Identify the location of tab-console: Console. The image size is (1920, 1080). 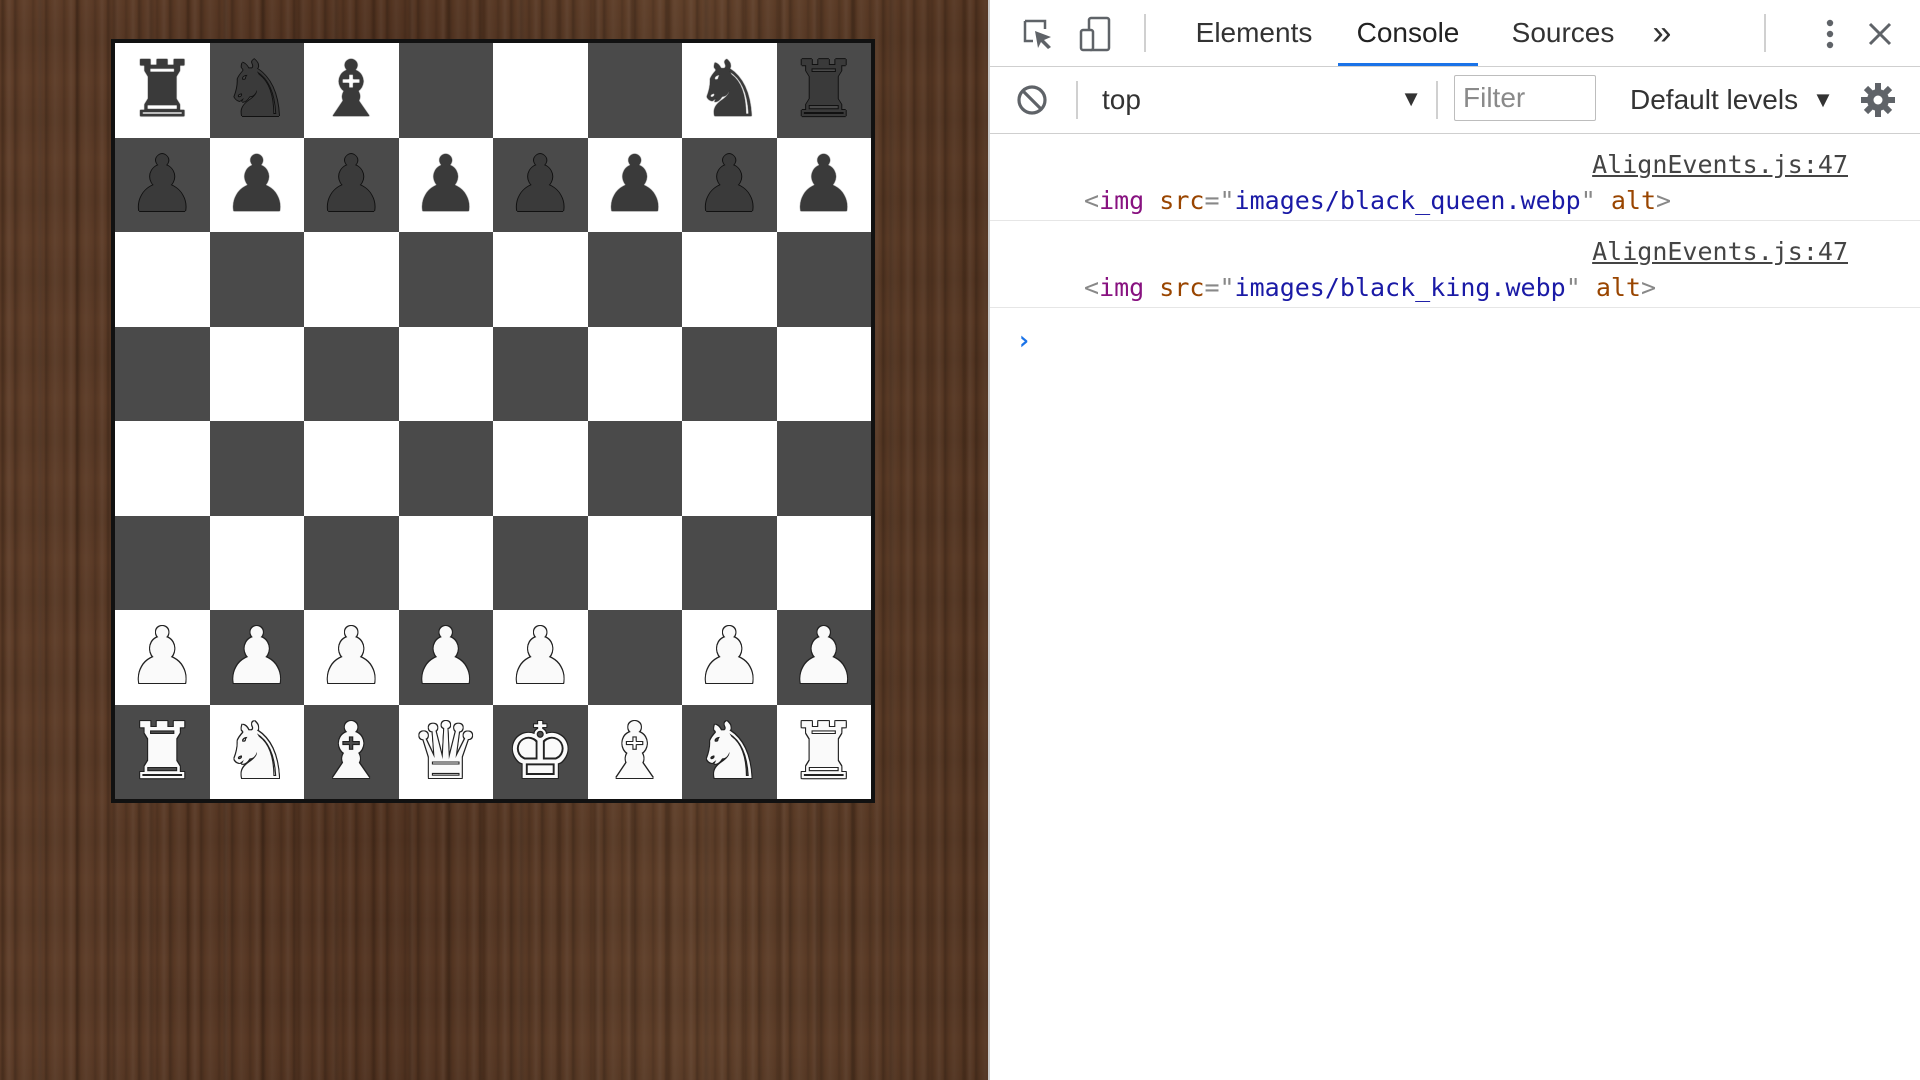
(1408, 33).